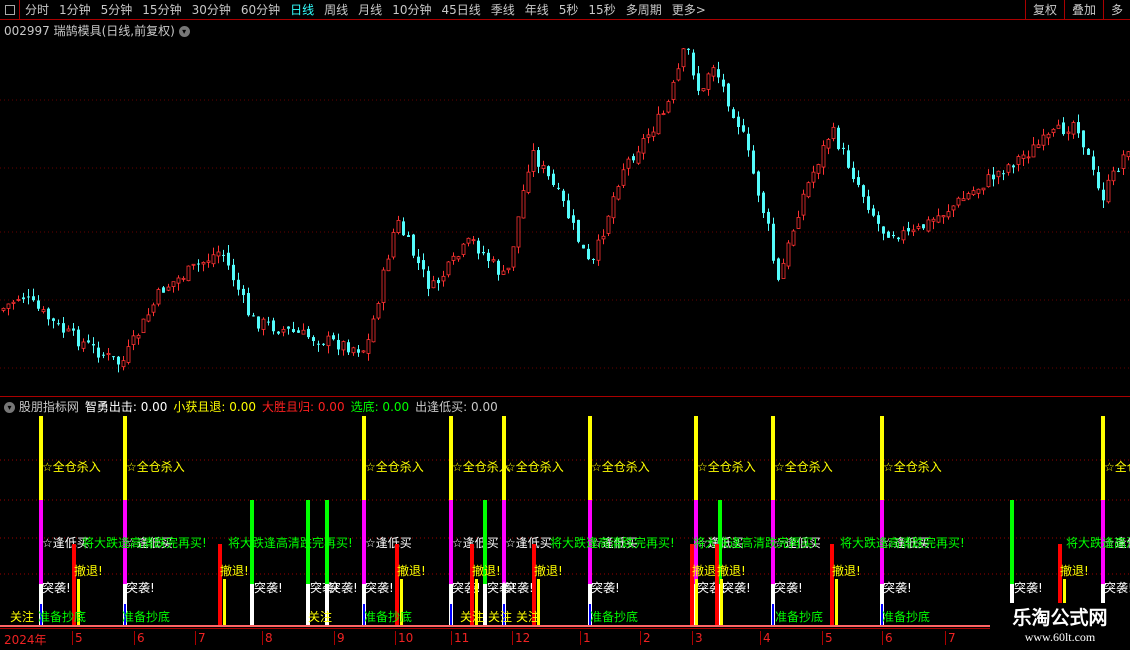 This screenshot has height=650, width=1130. I want to click on period-tab: 45日线, so click(460, 9).